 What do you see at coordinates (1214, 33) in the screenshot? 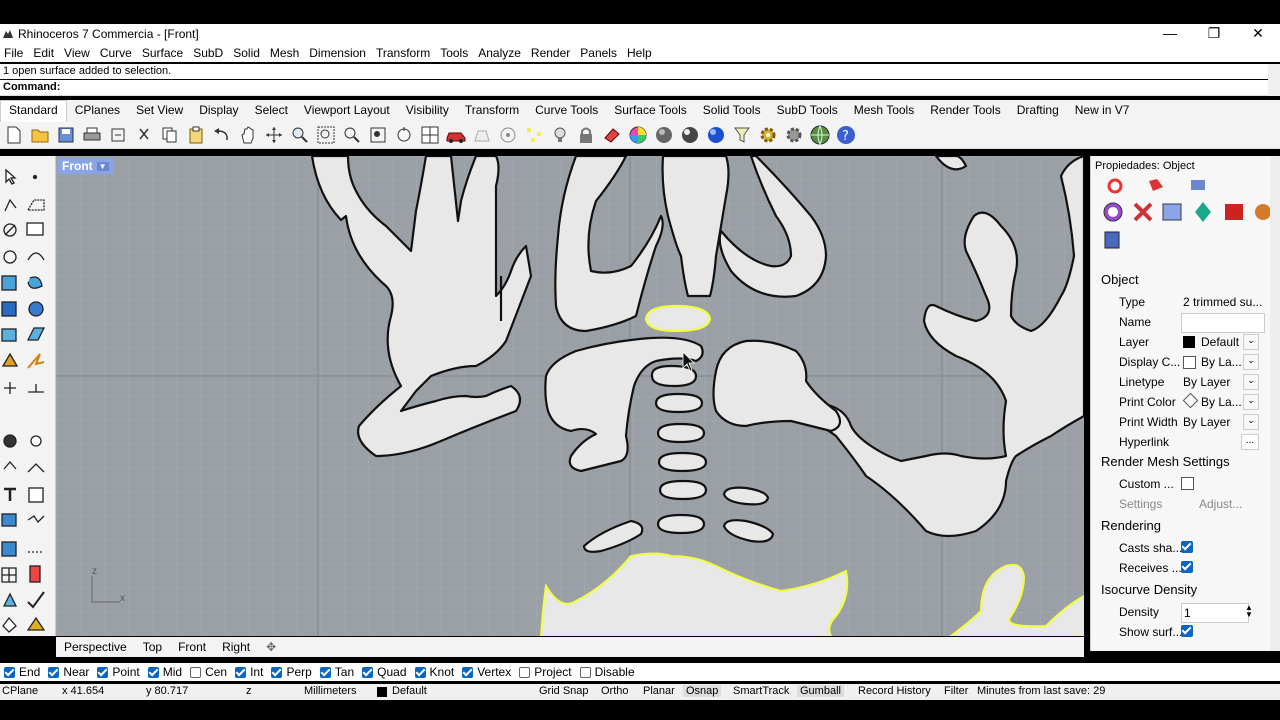
I see `restore-button: ❐` at bounding box center [1214, 33].